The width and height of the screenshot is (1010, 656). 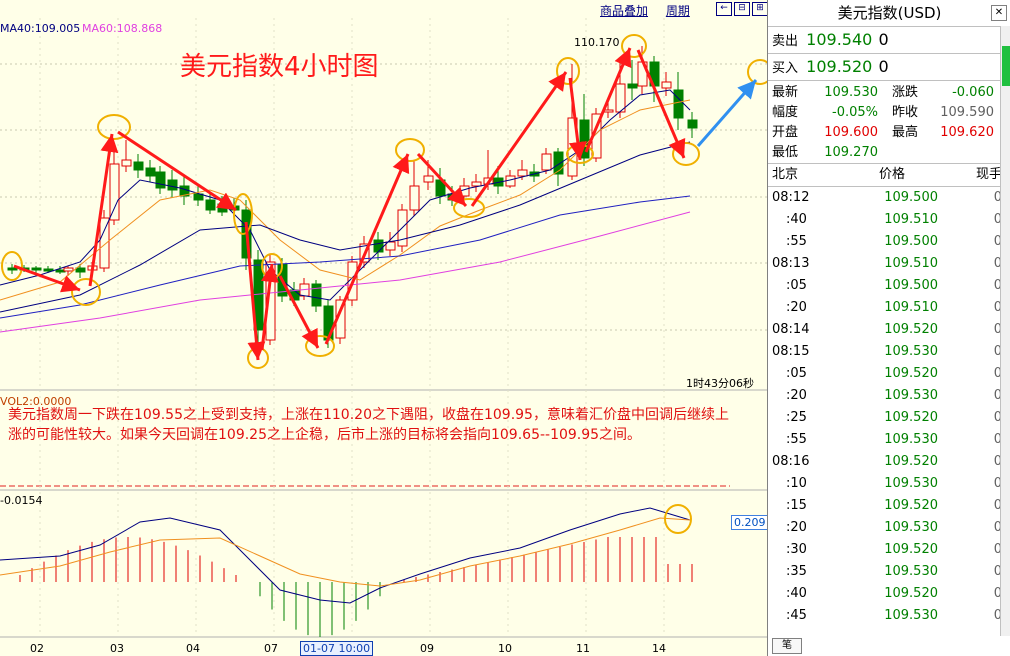 What do you see at coordinates (973, 92) in the screenshot?
I see `stat-value: -0.060` at bounding box center [973, 92].